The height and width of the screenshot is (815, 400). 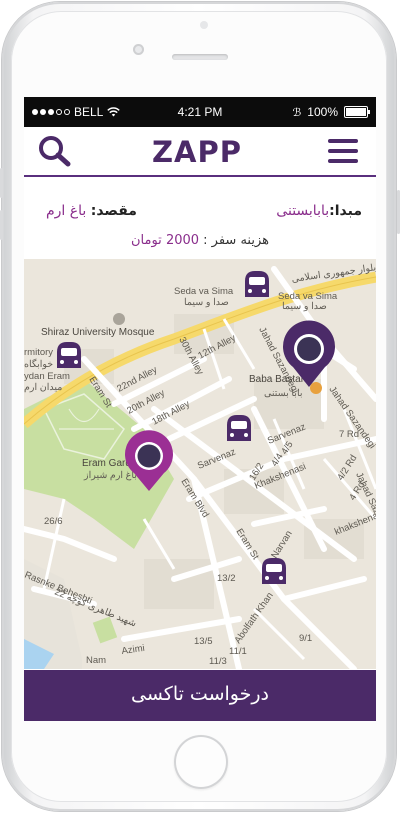 I want to click on battery-icon, so click(x=357, y=112).